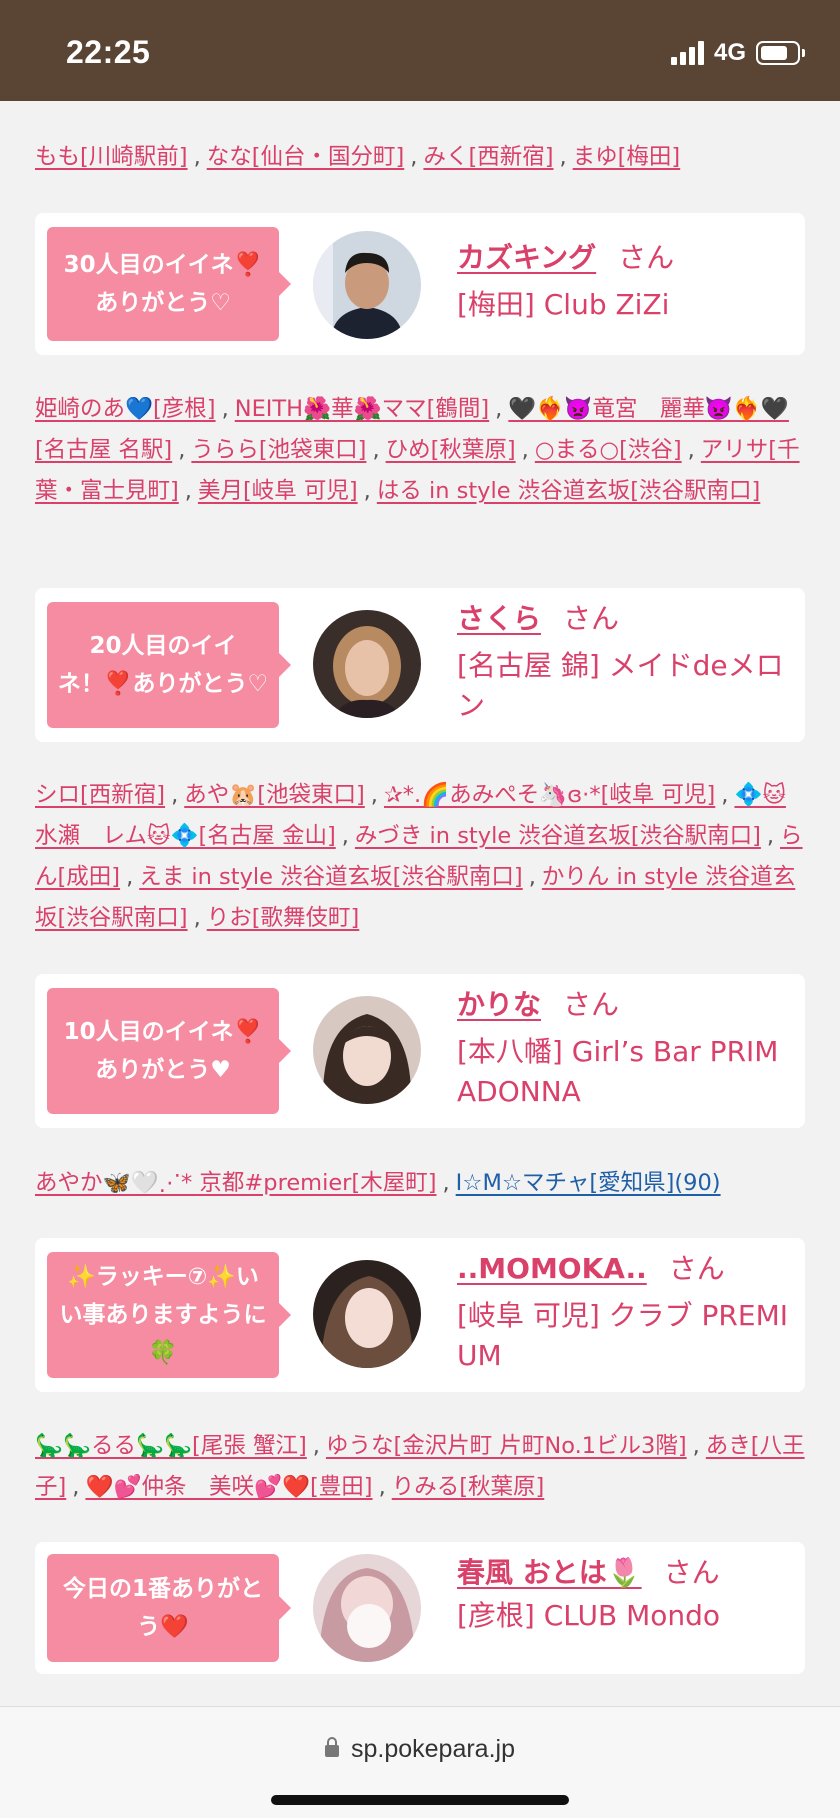  What do you see at coordinates (618, 1071) in the screenshot?
I see `shop-info: [本八幡] Girl’s Bar PRIMADONNA` at bounding box center [618, 1071].